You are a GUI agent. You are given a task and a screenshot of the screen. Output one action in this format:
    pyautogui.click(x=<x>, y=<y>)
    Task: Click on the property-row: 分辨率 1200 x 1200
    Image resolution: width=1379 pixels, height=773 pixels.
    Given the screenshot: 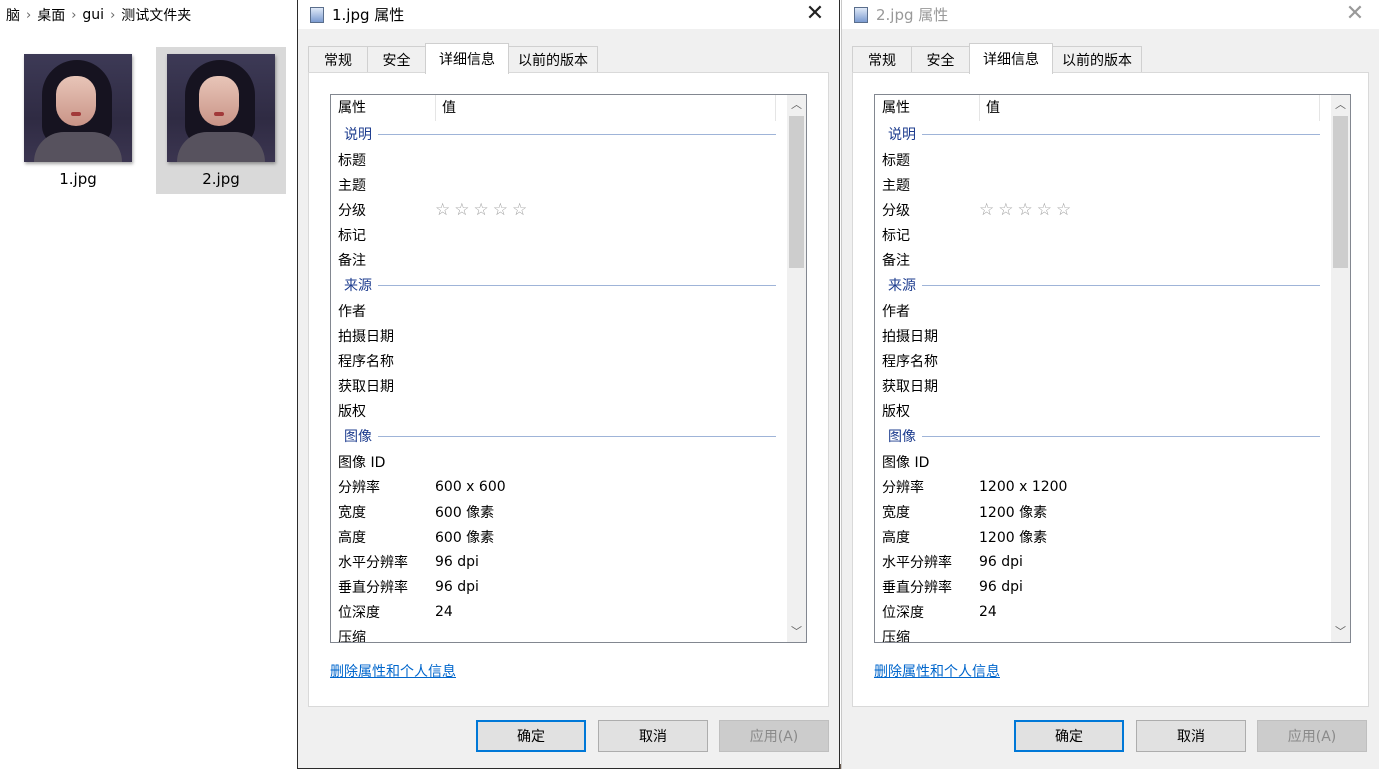 What is the action you would take?
    pyautogui.click(x=1102, y=486)
    